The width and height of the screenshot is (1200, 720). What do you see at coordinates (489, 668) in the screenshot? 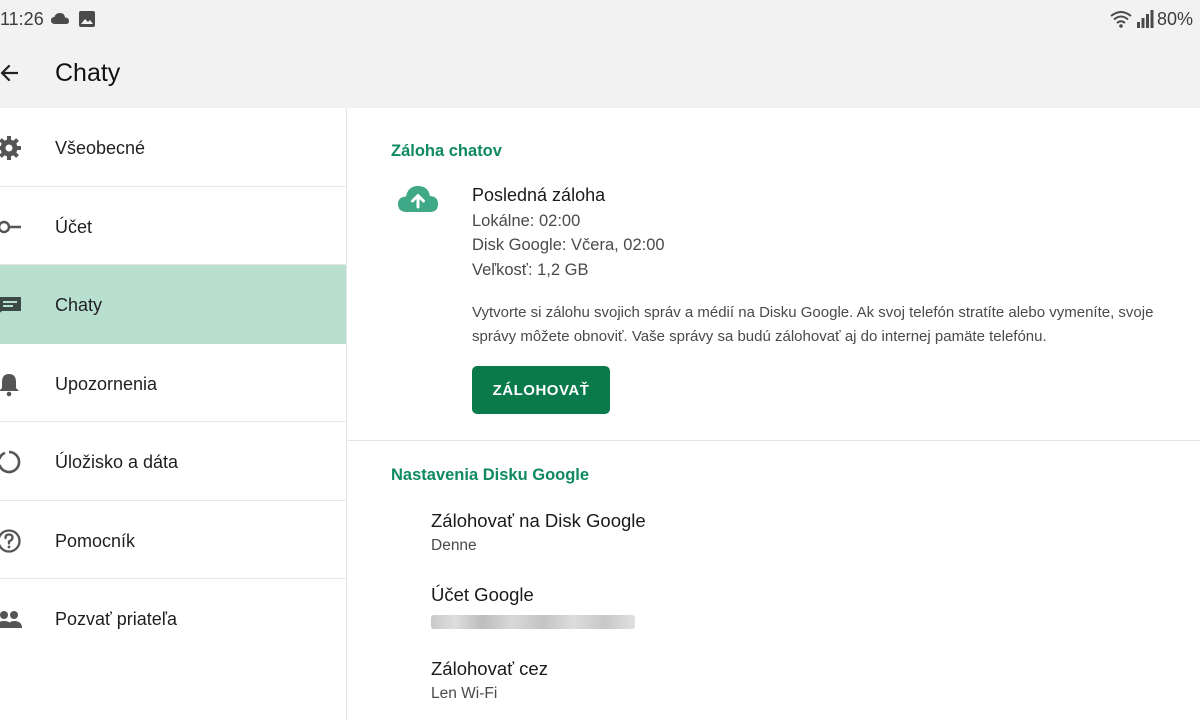
I see `setting-label: Zálohovať cez` at bounding box center [489, 668].